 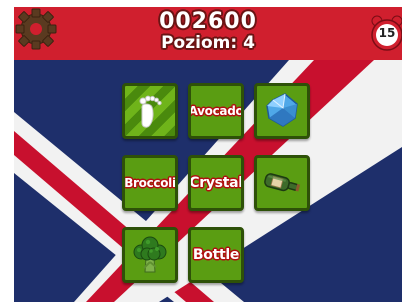 I want to click on tile-word-avocado: Avocado, so click(x=216, y=111).